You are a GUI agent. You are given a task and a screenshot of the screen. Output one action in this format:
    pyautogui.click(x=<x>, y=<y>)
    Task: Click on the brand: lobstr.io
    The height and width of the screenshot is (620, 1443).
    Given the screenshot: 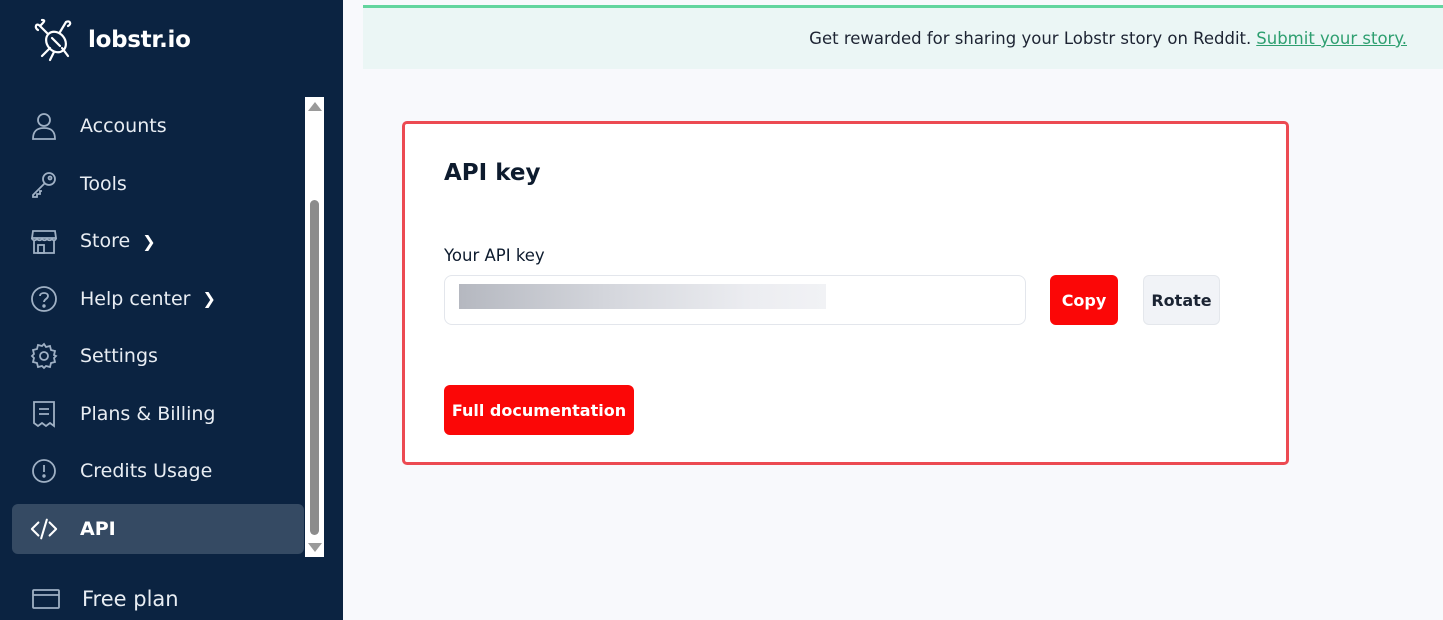 What is the action you would take?
    pyautogui.click(x=110, y=40)
    